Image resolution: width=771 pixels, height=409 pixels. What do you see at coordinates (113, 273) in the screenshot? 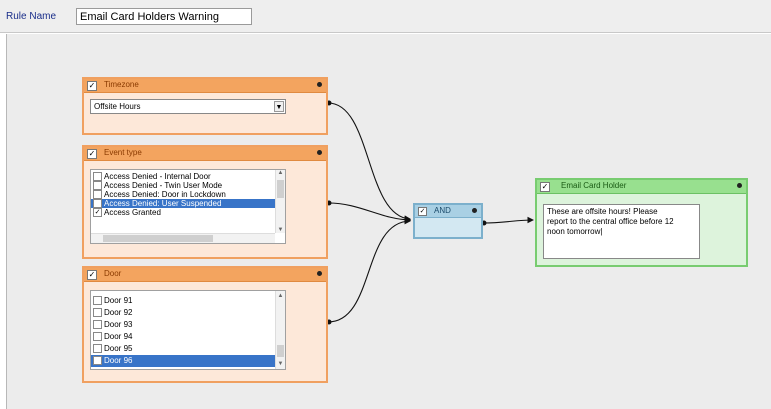
I see `door-node-title: Door` at bounding box center [113, 273].